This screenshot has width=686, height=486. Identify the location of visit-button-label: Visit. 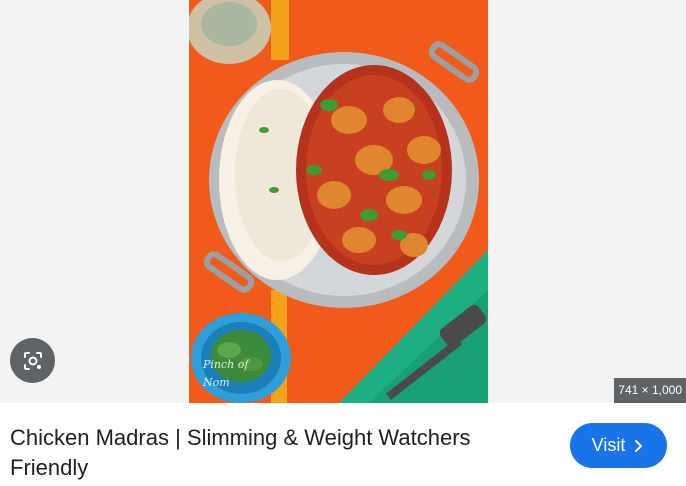
(608, 445).